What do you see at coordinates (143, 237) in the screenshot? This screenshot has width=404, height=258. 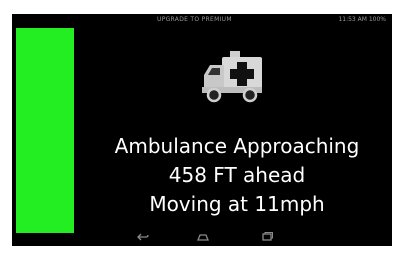 I see `back-icon` at bounding box center [143, 237].